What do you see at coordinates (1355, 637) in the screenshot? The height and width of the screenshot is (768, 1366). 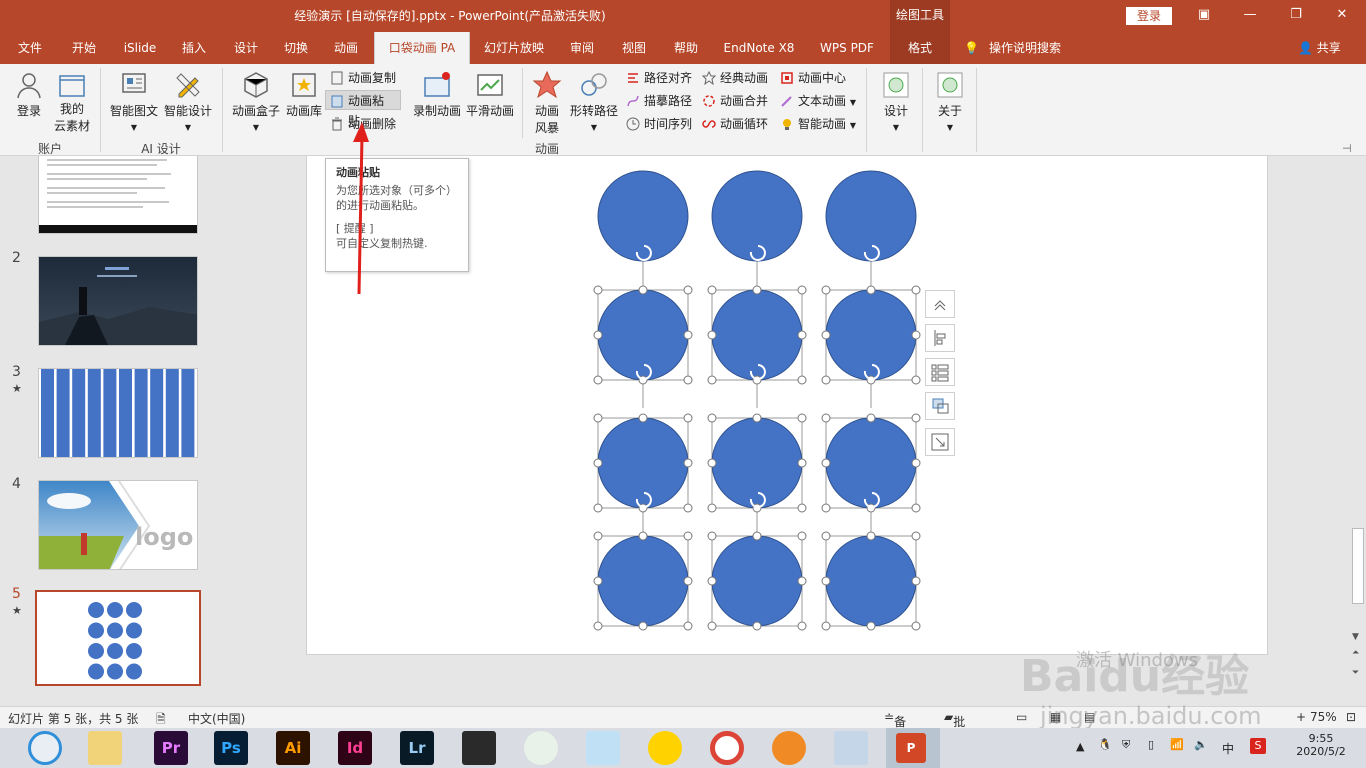 I see `scroll-down-icon: ▼` at bounding box center [1355, 637].